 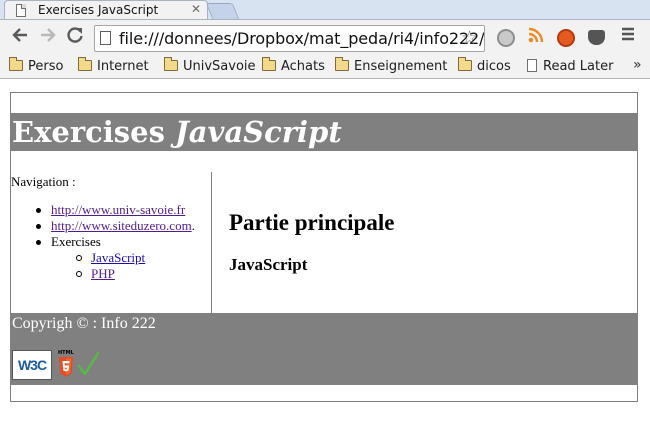 I want to click on menu-icon, so click(x=628, y=36).